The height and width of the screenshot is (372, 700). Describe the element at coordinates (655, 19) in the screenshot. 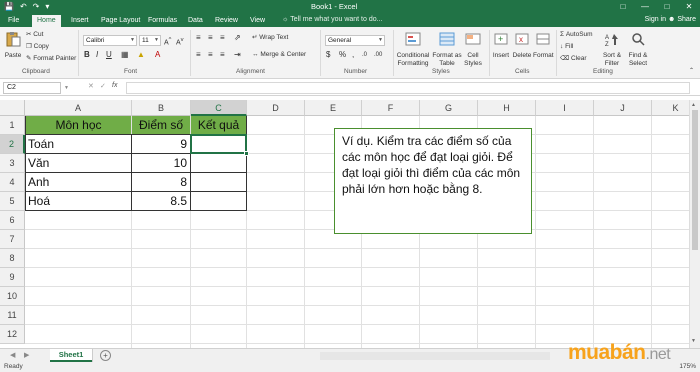

I see `sign-in-link: Sign in` at that location.